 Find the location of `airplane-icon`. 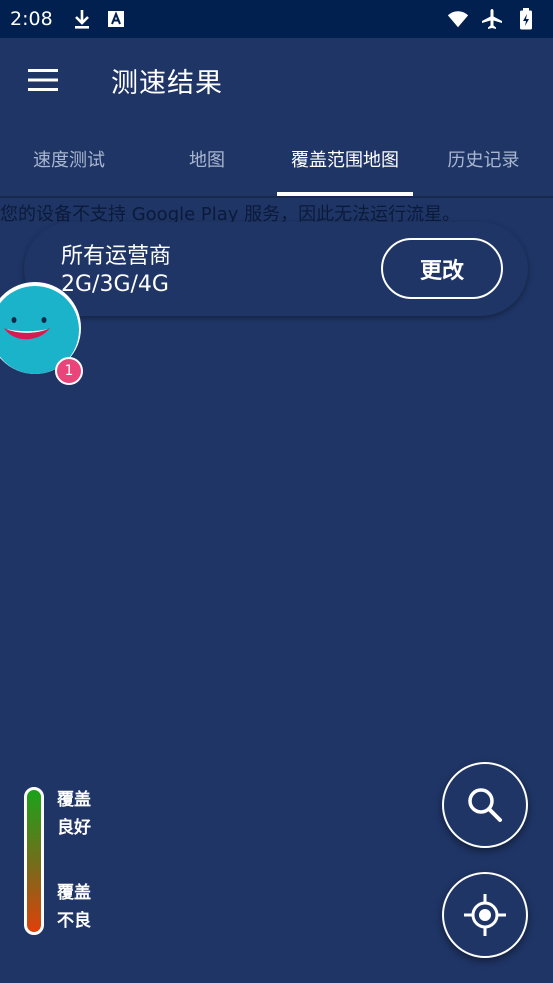

airplane-icon is located at coordinates (492, 19).